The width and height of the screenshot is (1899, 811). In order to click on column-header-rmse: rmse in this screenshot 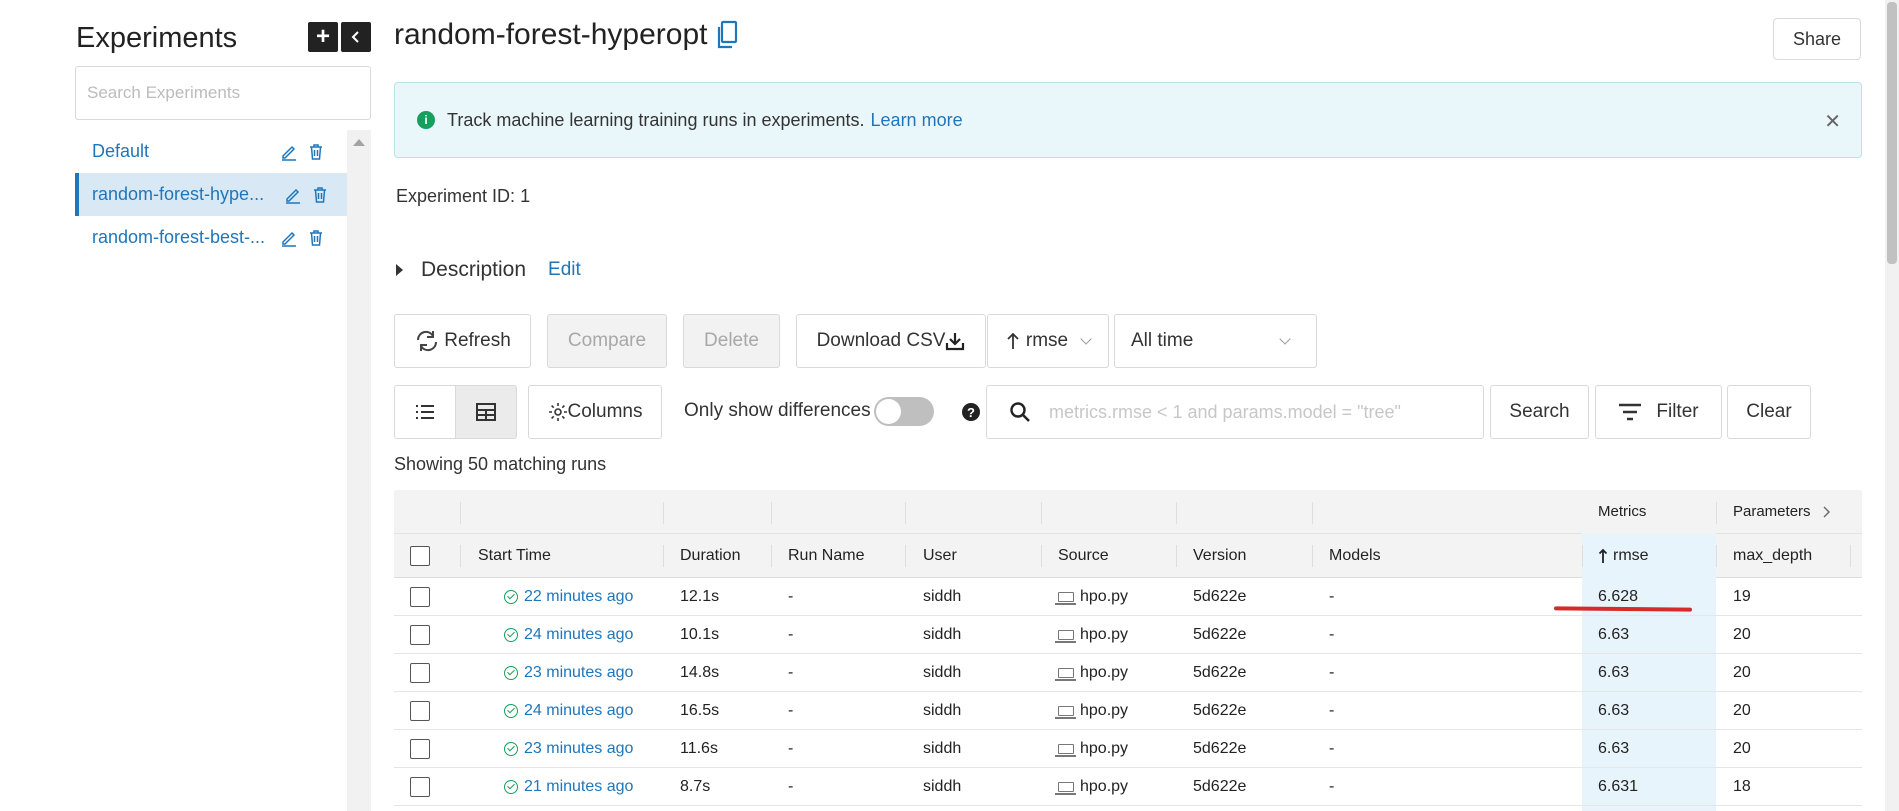, I will do `click(1623, 555)`.